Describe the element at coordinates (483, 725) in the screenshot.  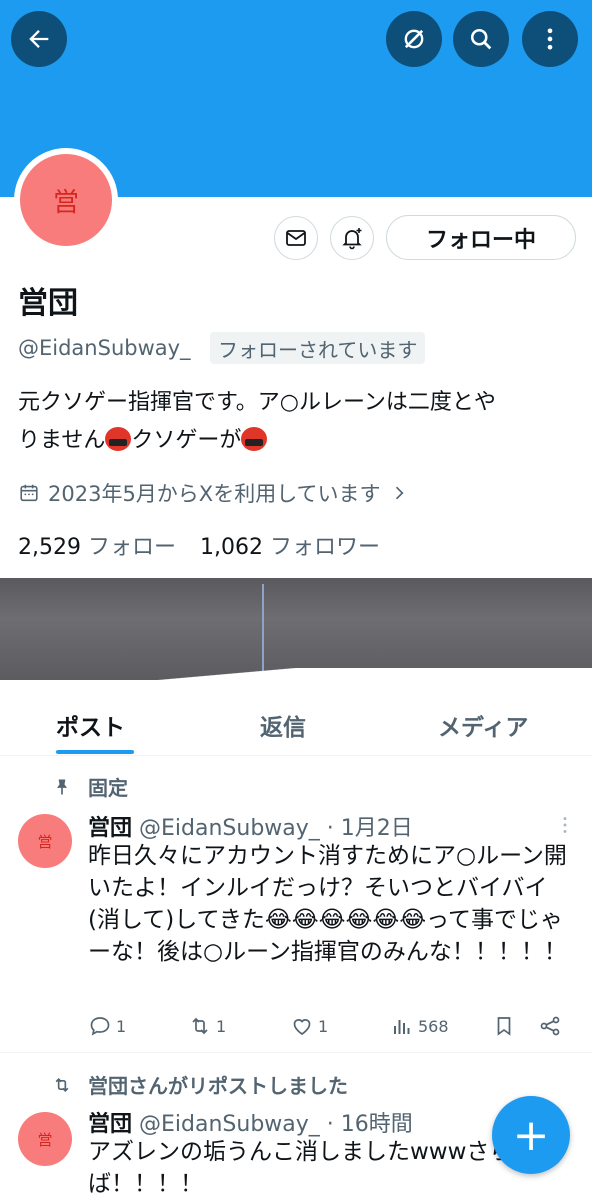
I see `tab-media: メディア` at that location.